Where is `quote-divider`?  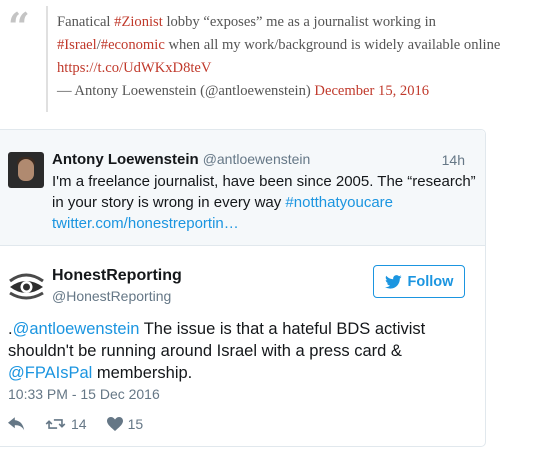
quote-divider is located at coordinates (47, 59).